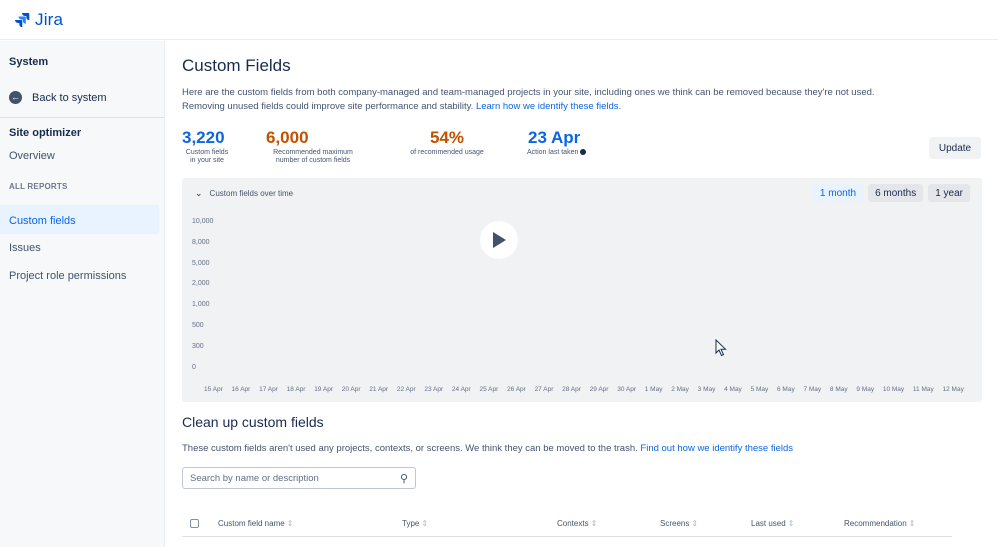 The height and width of the screenshot is (547, 998). What do you see at coordinates (67, 276) in the screenshot?
I see `sidebar-item-project-role-permissions: Project role permissions` at bounding box center [67, 276].